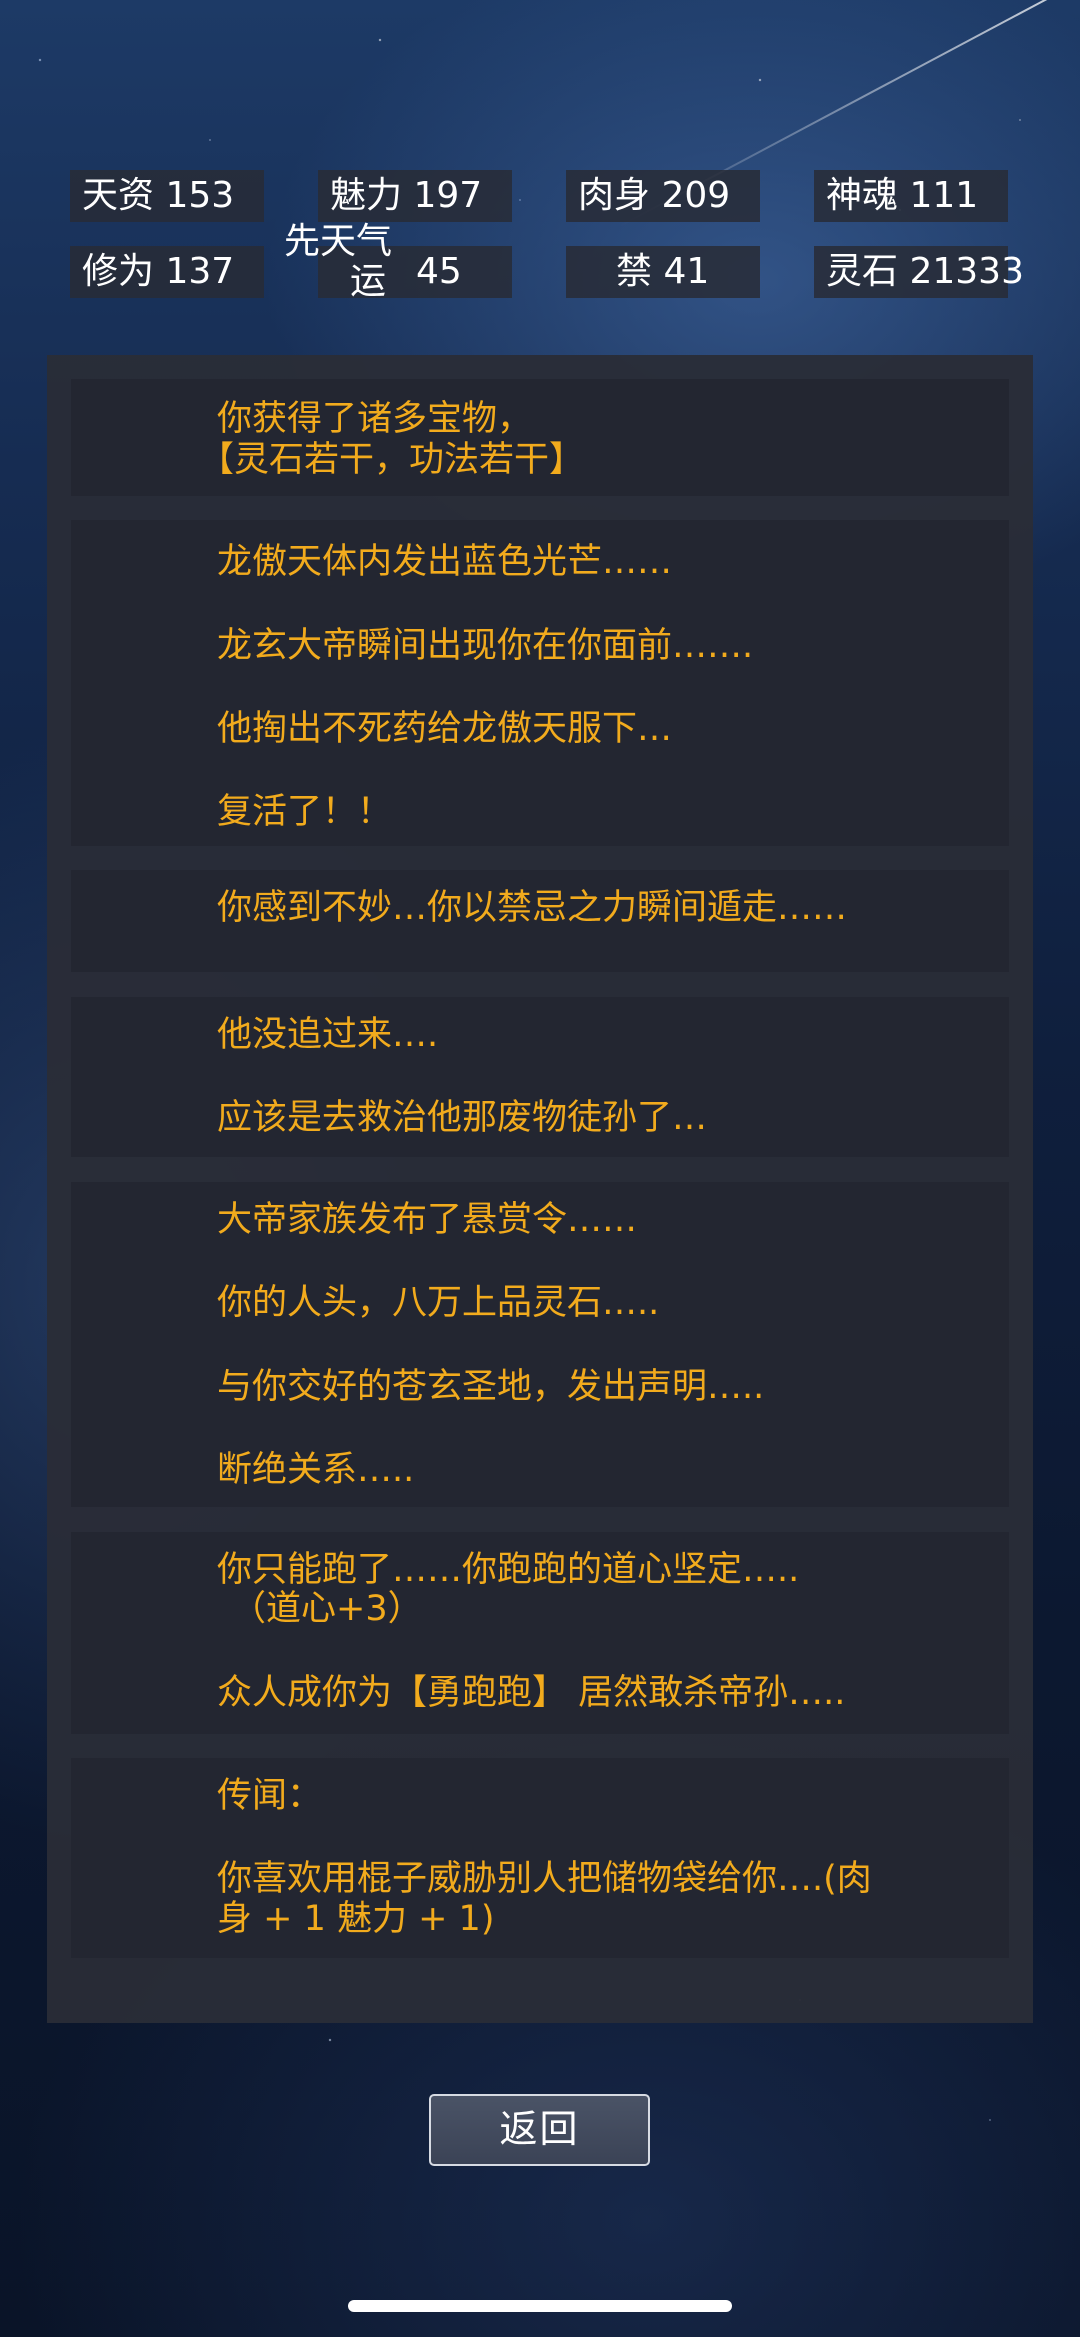 This screenshot has width=1080, height=2337. What do you see at coordinates (614, 195) in the screenshot?
I see `stat-roushen-label: 肉身` at bounding box center [614, 195].